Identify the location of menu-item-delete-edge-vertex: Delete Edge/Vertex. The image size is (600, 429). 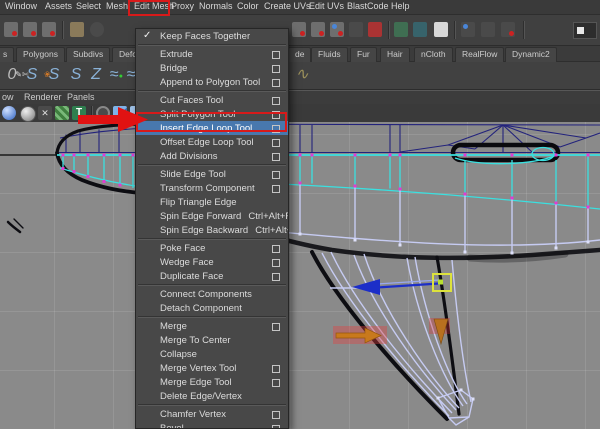
(212, 396).